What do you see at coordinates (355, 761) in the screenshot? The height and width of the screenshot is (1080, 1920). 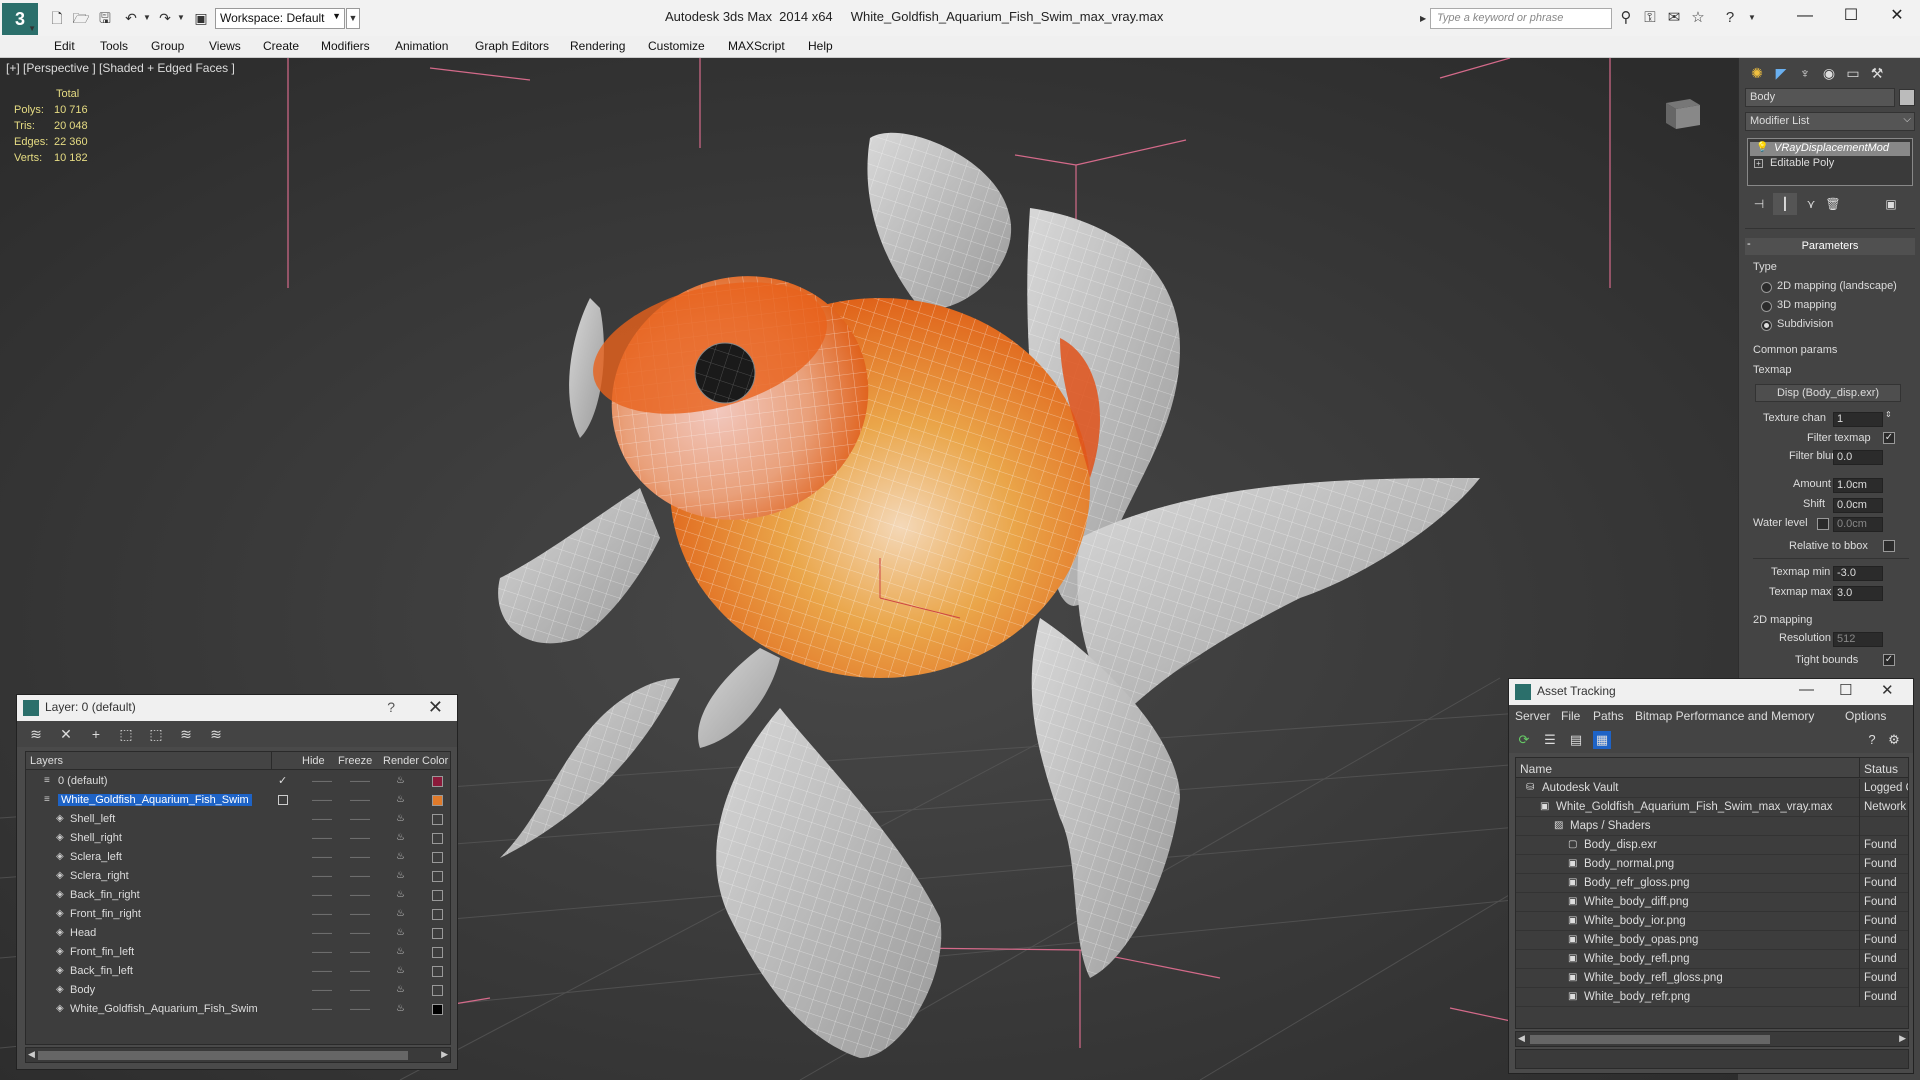 I see `col-freeze: Freeze` at bounding box center [355, 761].